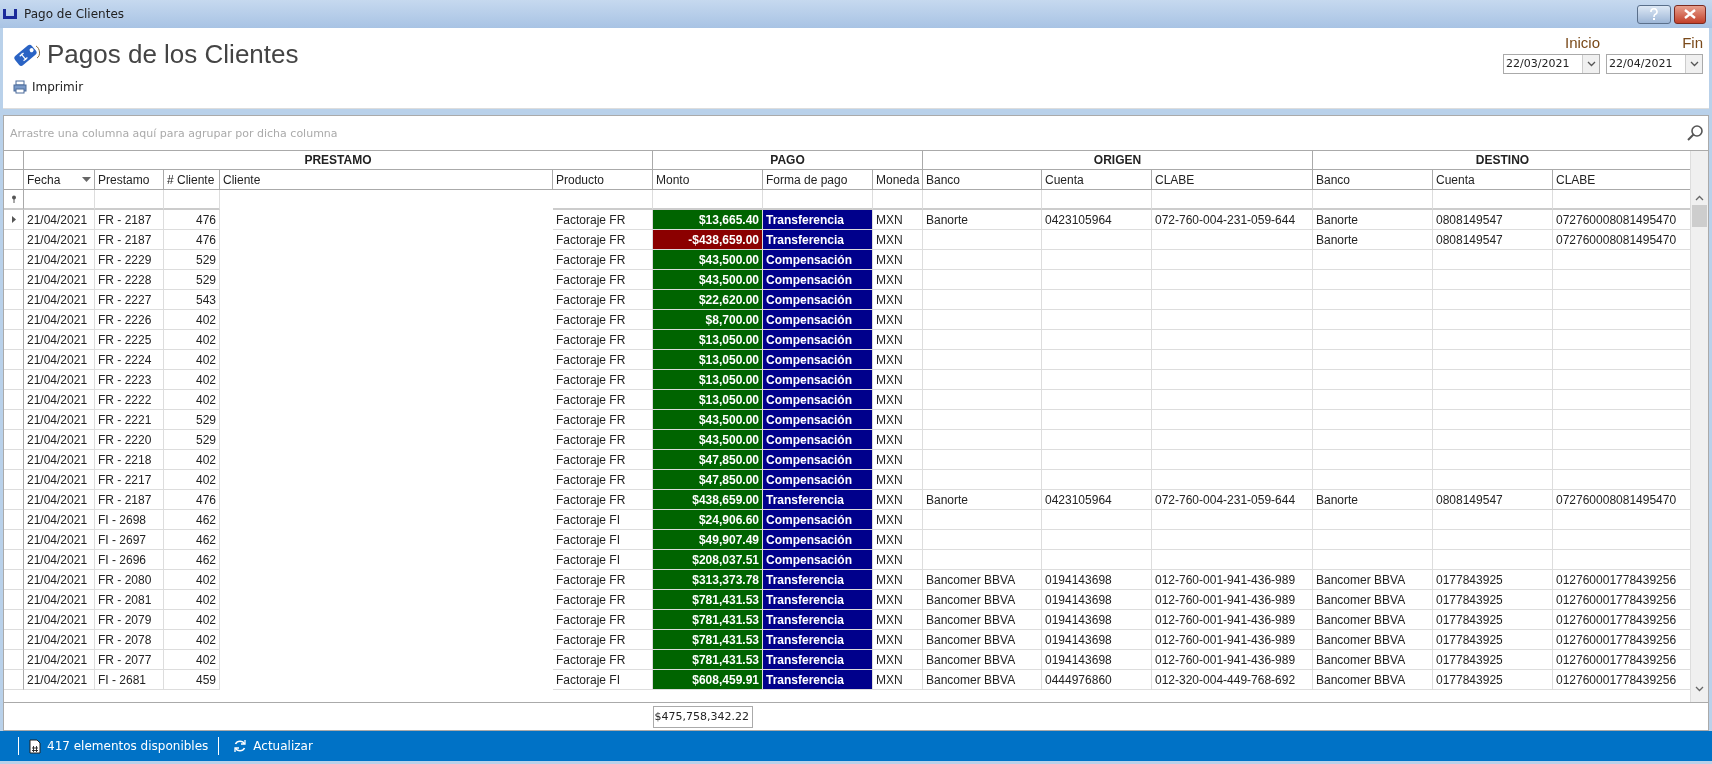 The height and width of the screenshot is (764, 1712). I want to click on table-cell: 0194143698, so click(1097, 580).